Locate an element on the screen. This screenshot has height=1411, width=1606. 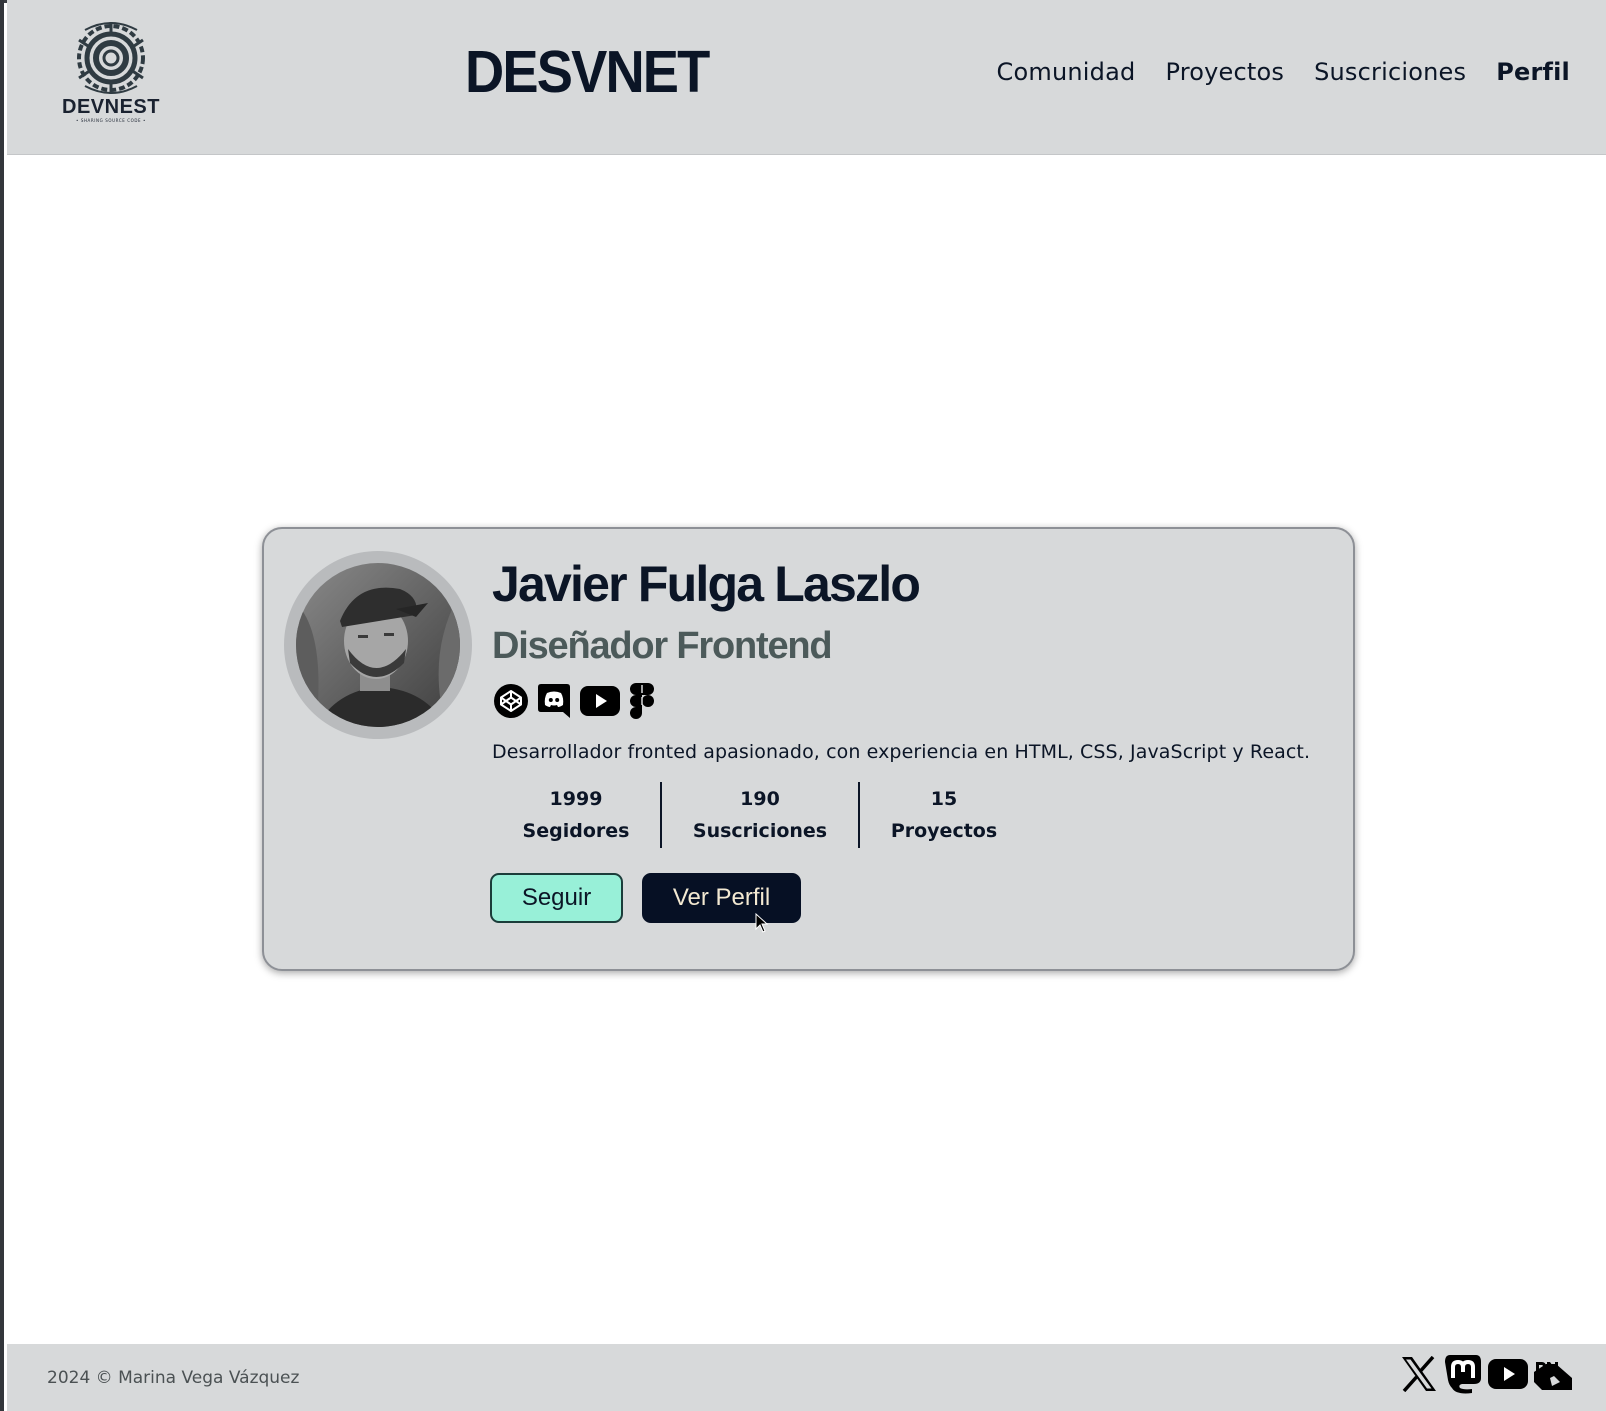
stat-subscriptions: 190 Suscriciones is located at coordinates (760, 815).